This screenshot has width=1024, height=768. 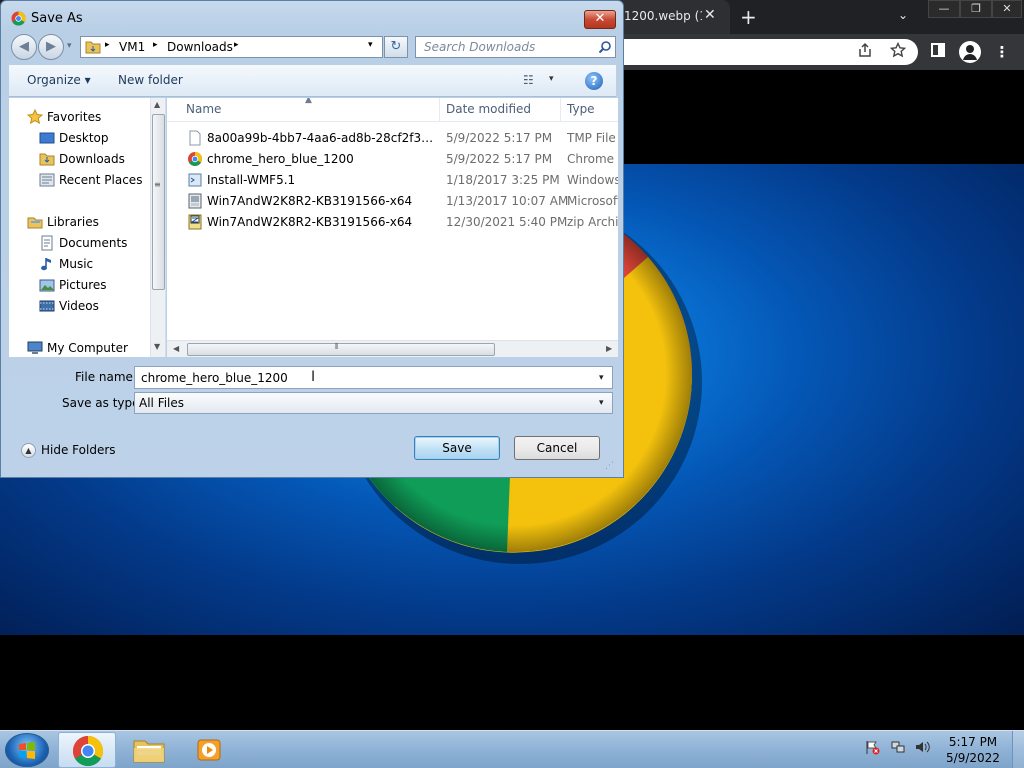 I want to click on window-close-button: ✕, so click(x=1007, y=9).